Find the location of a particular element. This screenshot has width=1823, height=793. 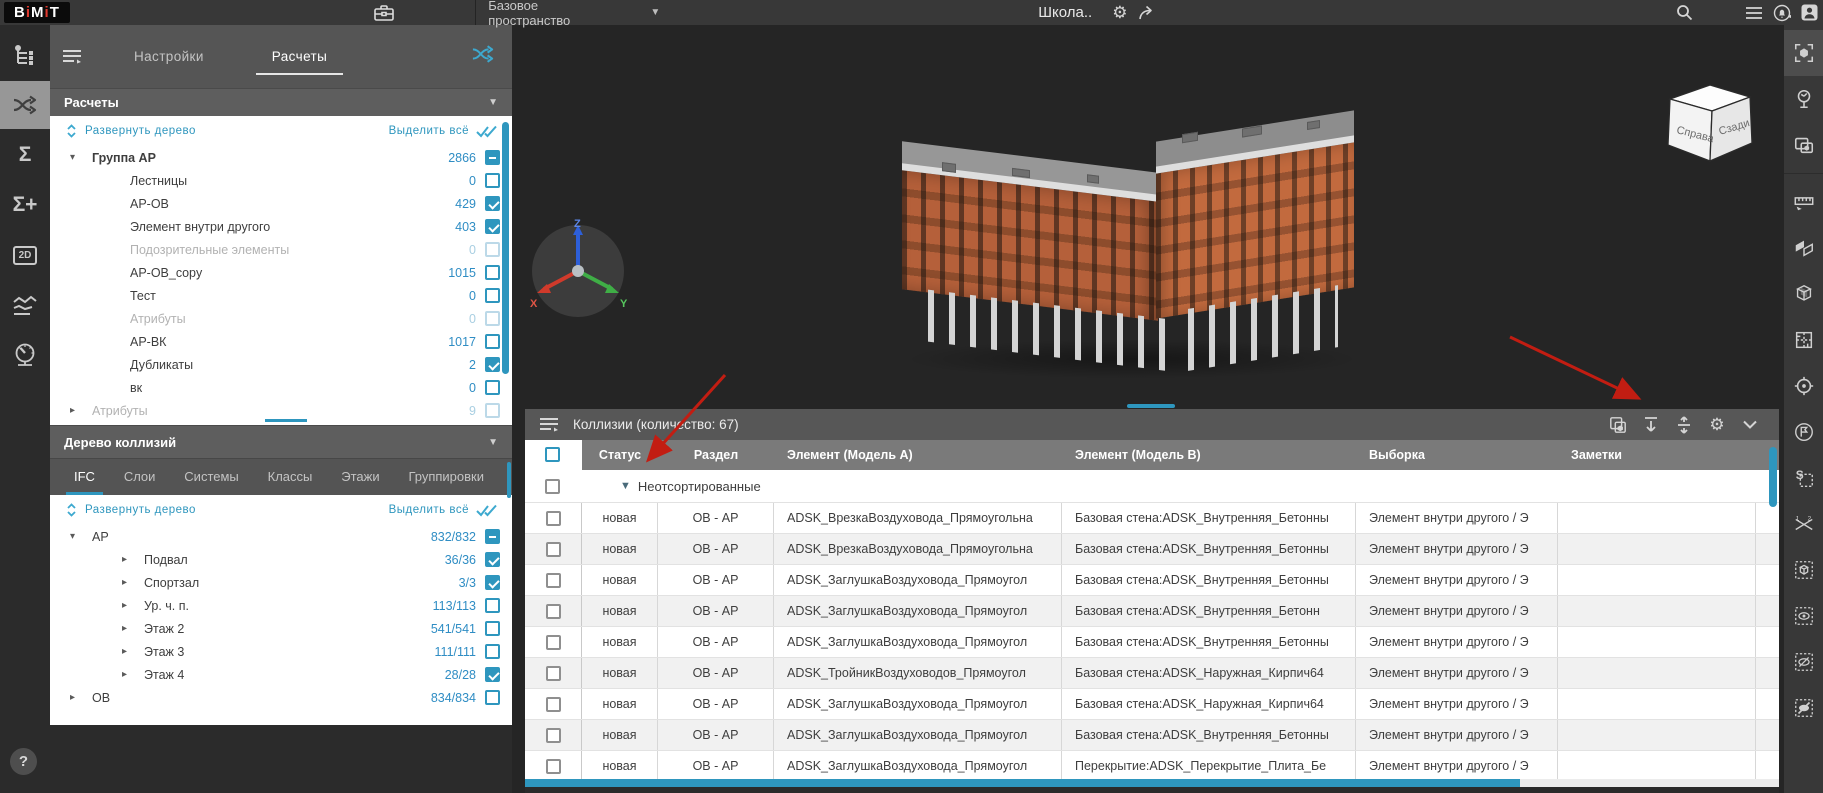

model-tree-icon is located at coordinates (25, 55).